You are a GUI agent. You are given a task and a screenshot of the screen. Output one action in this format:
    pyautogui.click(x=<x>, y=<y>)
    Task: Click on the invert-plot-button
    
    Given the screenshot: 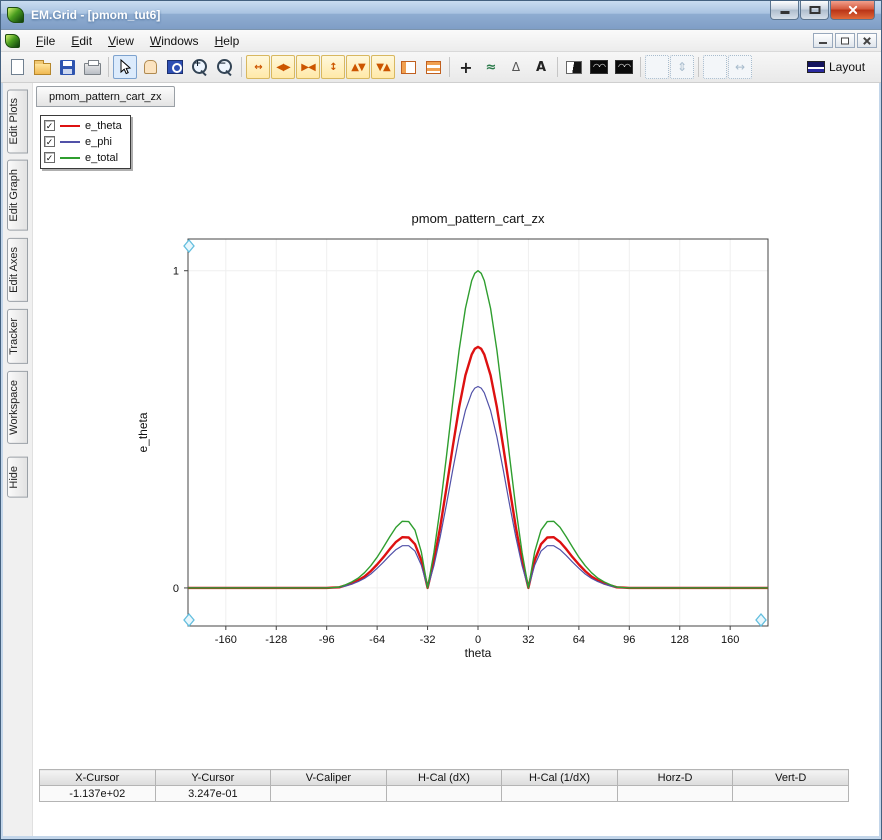 What is the action you would take?
    pyautogui.click(x=574, y=67)
    